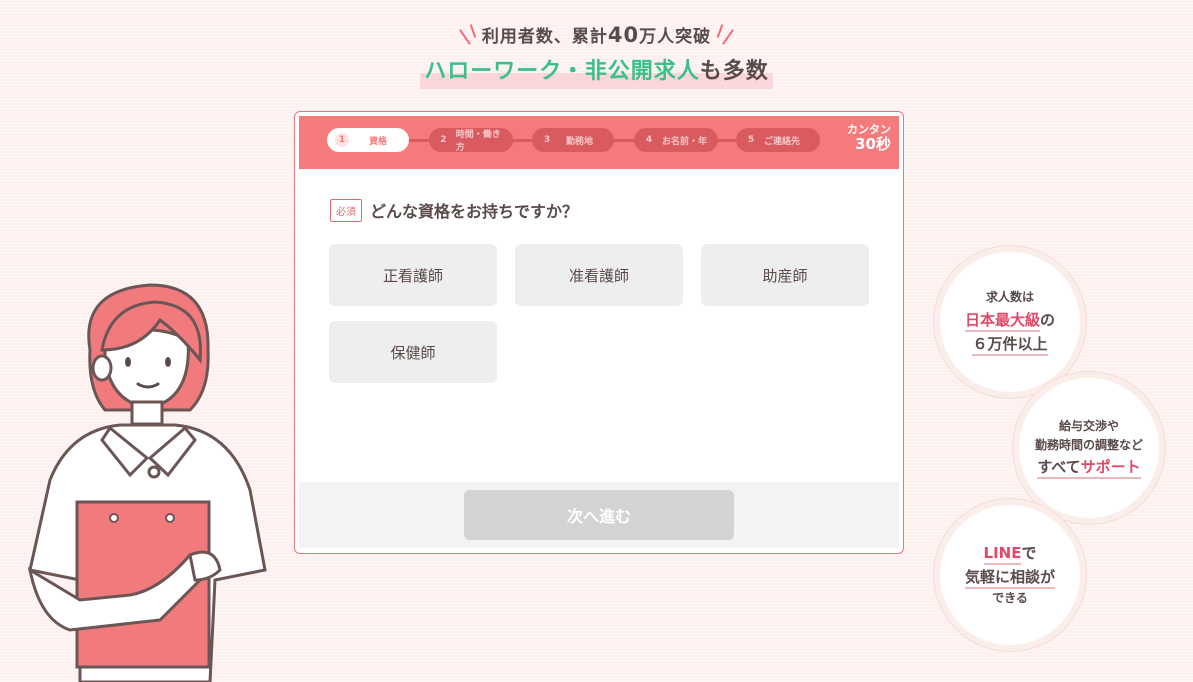 This screenshot has width=1193, height=682. Describe the element at coordinates (623, 35) in the screenshot. I see `hero-sub-number: 40` at that location.